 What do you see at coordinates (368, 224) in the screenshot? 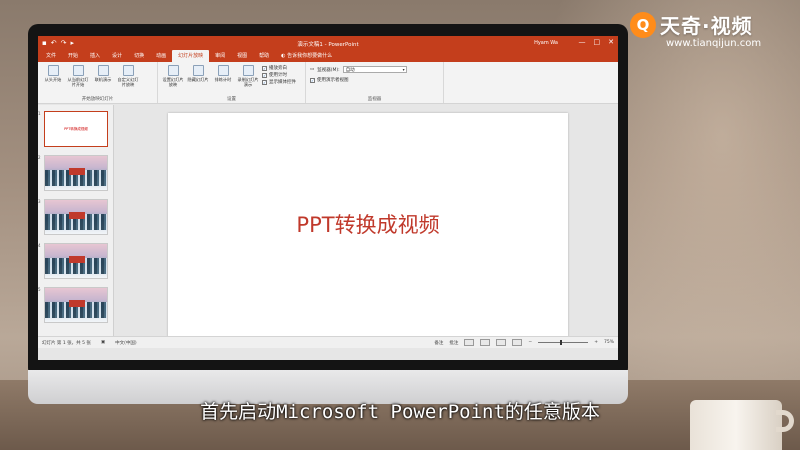
I see `slide-title: PPT转换成视频` at bounding box center [368, 224].